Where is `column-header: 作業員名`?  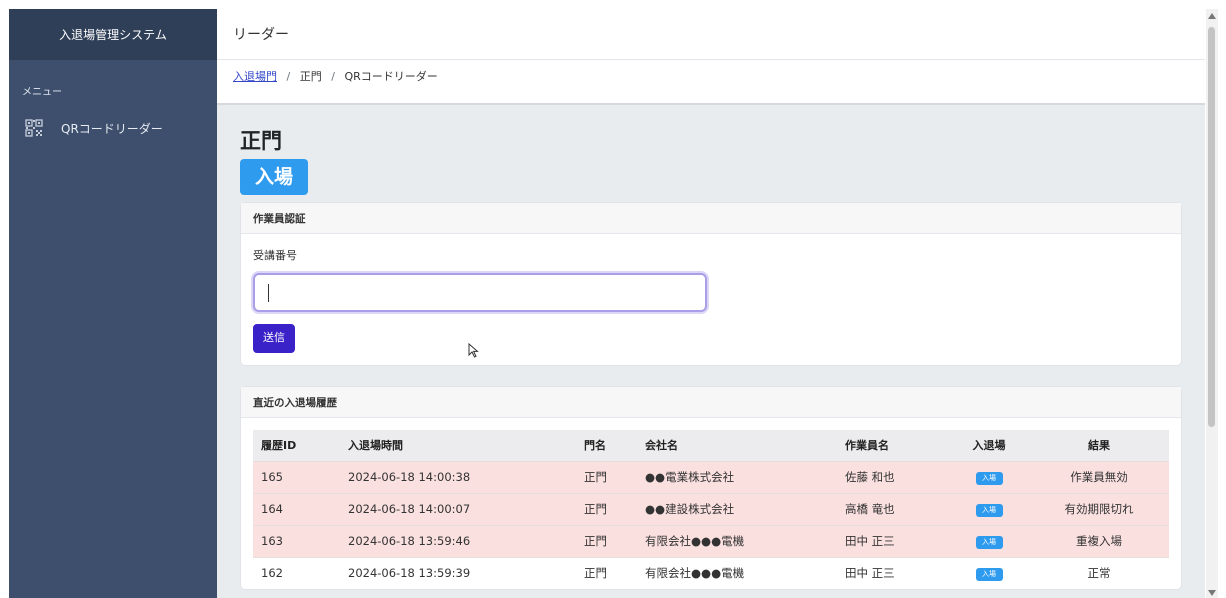 column-header: 作業員名 is located at coordinates (867, 446).